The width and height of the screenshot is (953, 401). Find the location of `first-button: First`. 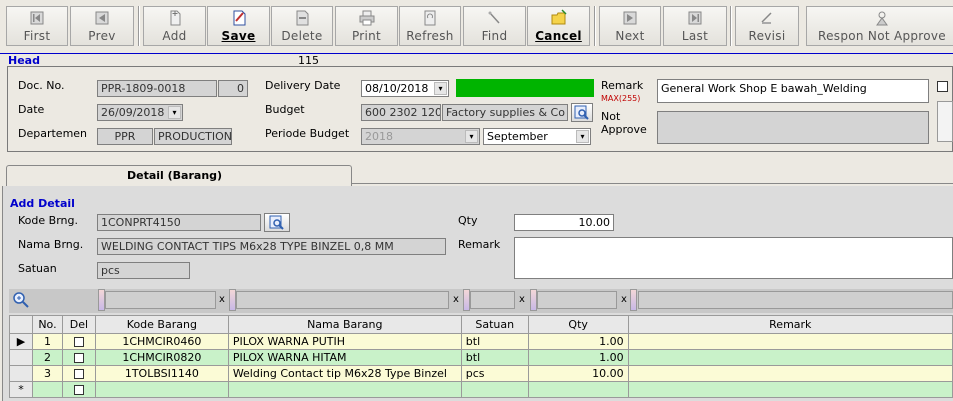

first-button: First is located at coordinates (37, 26).